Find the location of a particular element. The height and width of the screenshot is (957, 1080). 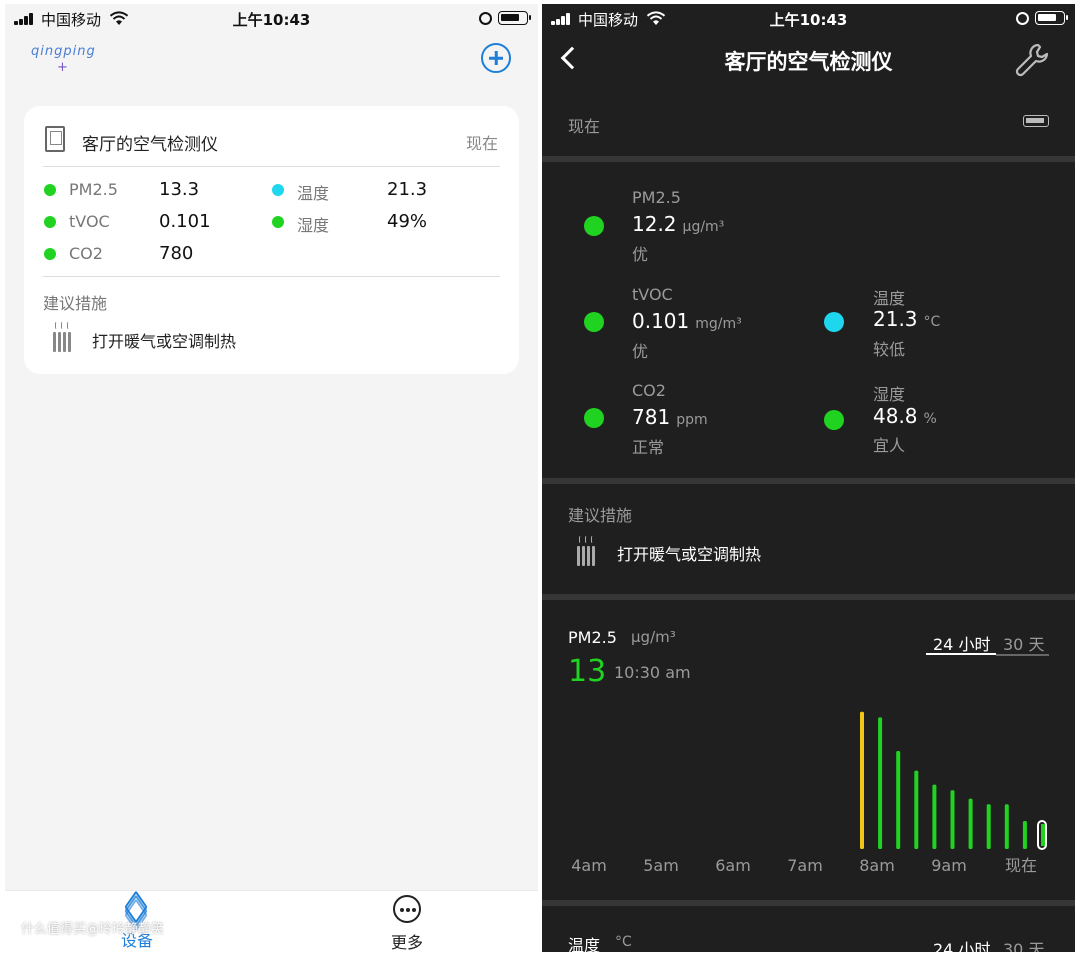

temperature-chart-title: 温度 is located at coordinates (584, 944).